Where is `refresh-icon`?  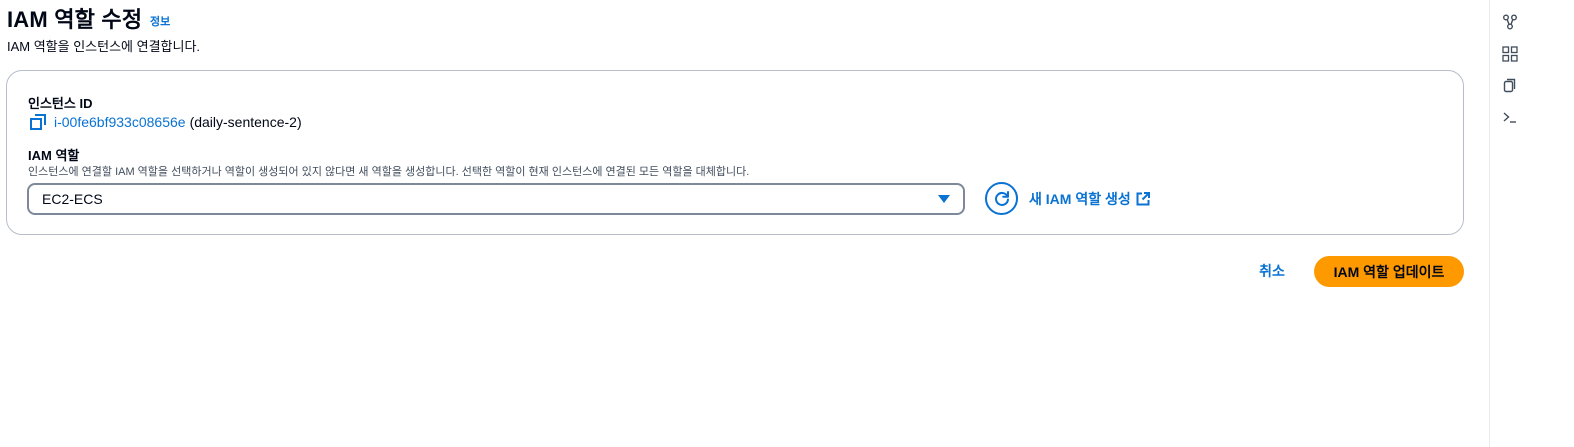
refresh-icon is located at coordinates (1001, 198).